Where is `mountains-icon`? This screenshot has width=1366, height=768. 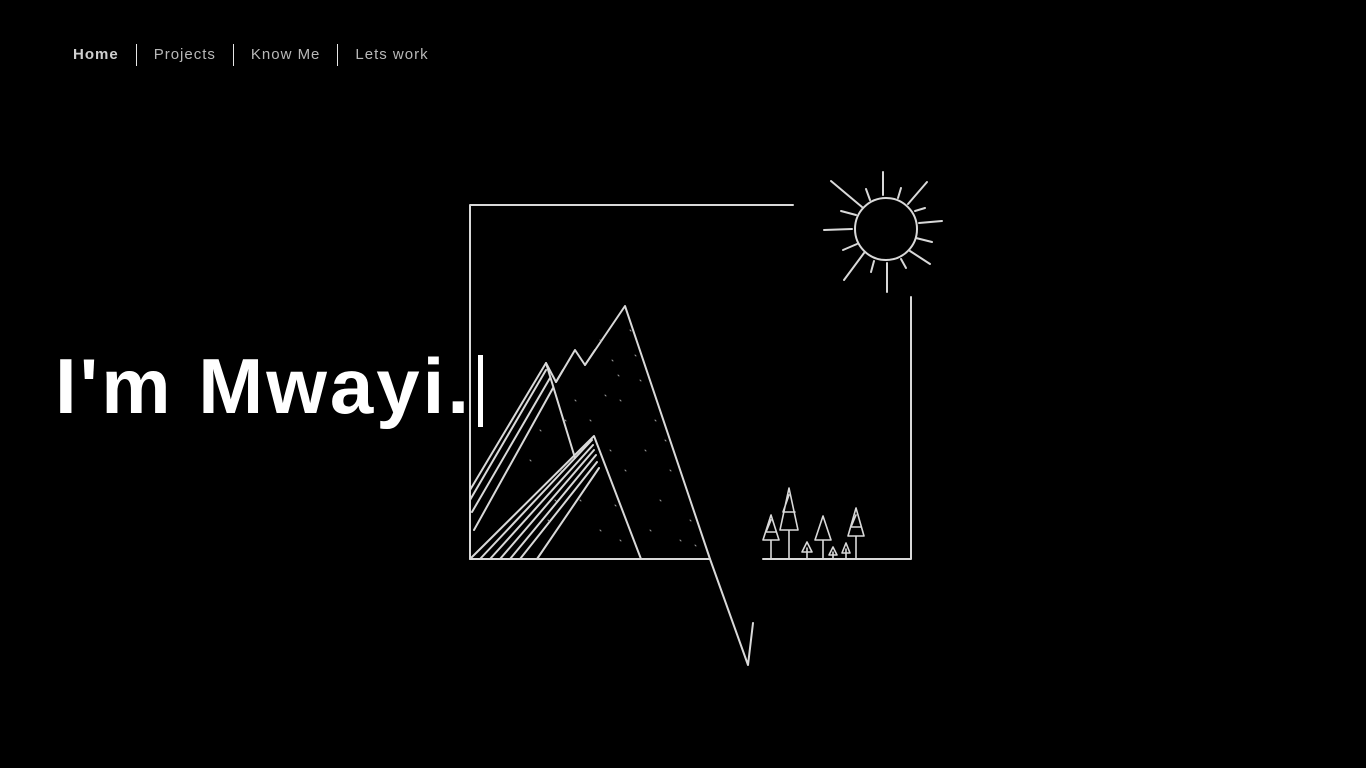
mountains-icon is located at coordinates (611, 485).